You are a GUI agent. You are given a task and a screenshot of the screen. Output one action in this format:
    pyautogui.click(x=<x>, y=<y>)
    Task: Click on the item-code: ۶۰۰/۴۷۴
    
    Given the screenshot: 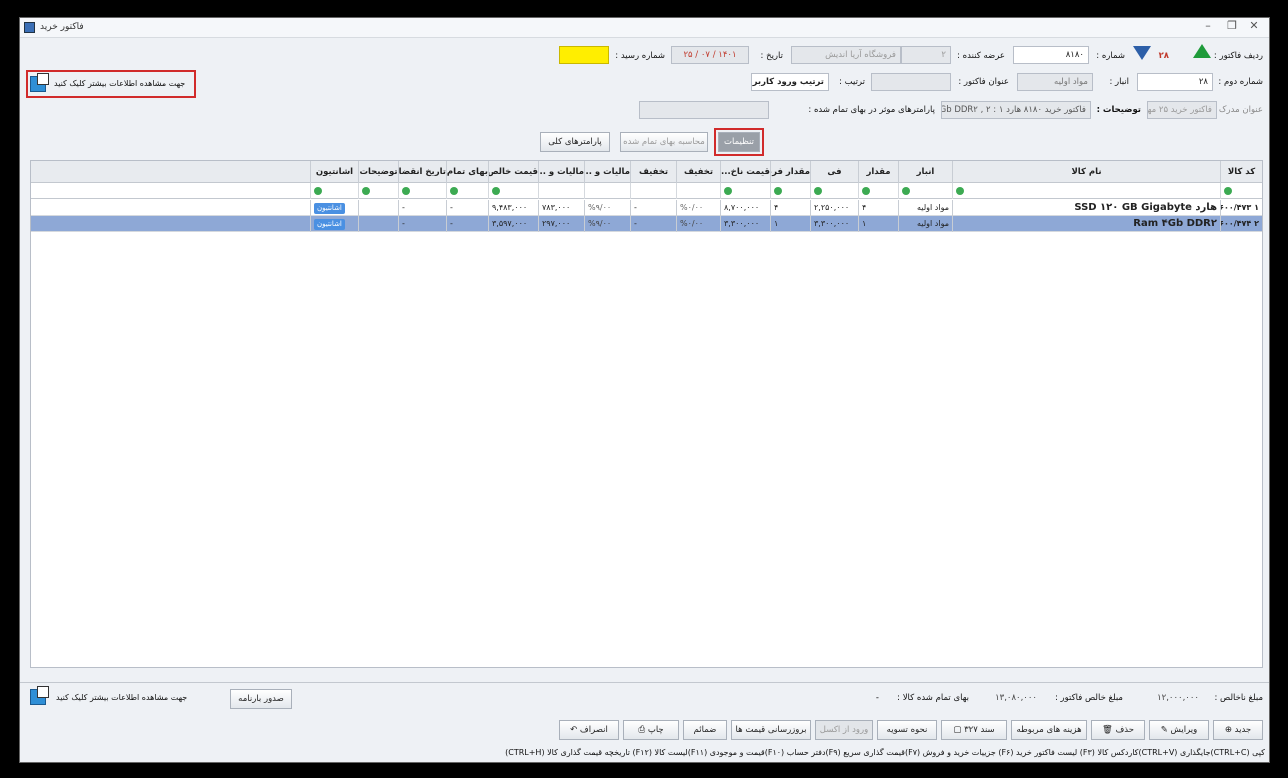 What is the action you would take?
    pyautogui.click(x=1236, y=223)
    